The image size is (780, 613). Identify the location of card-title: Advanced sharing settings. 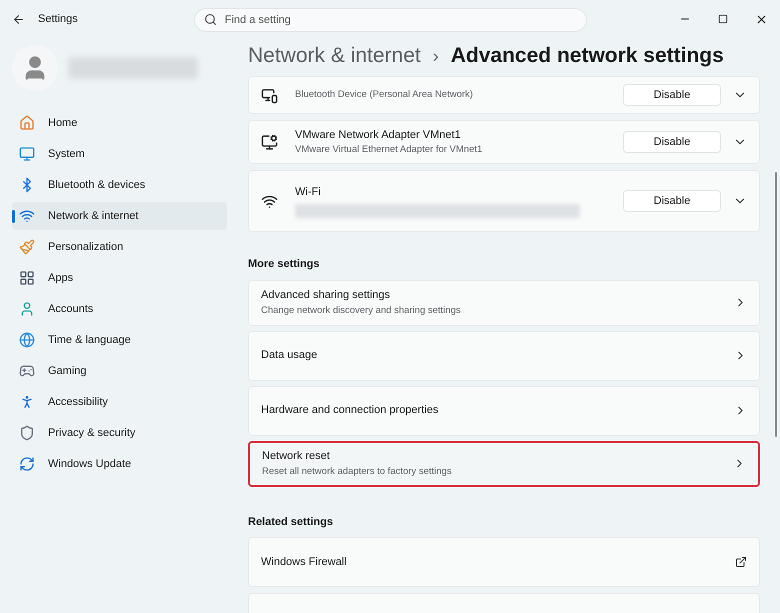
(326, 296).